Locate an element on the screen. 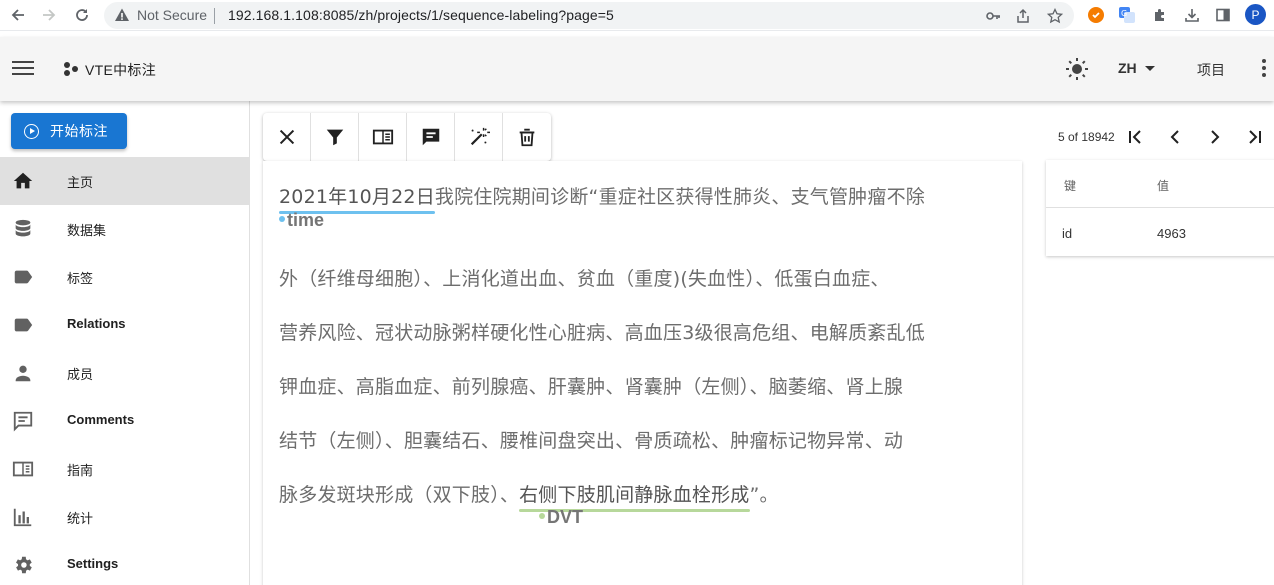 The image size is (1274, 585). text-line: 营养风险、冠状动脉粥样硬化性心脏病、高血压3级很高危组、电解质紊乱低 is located at coordinates (602, 331).